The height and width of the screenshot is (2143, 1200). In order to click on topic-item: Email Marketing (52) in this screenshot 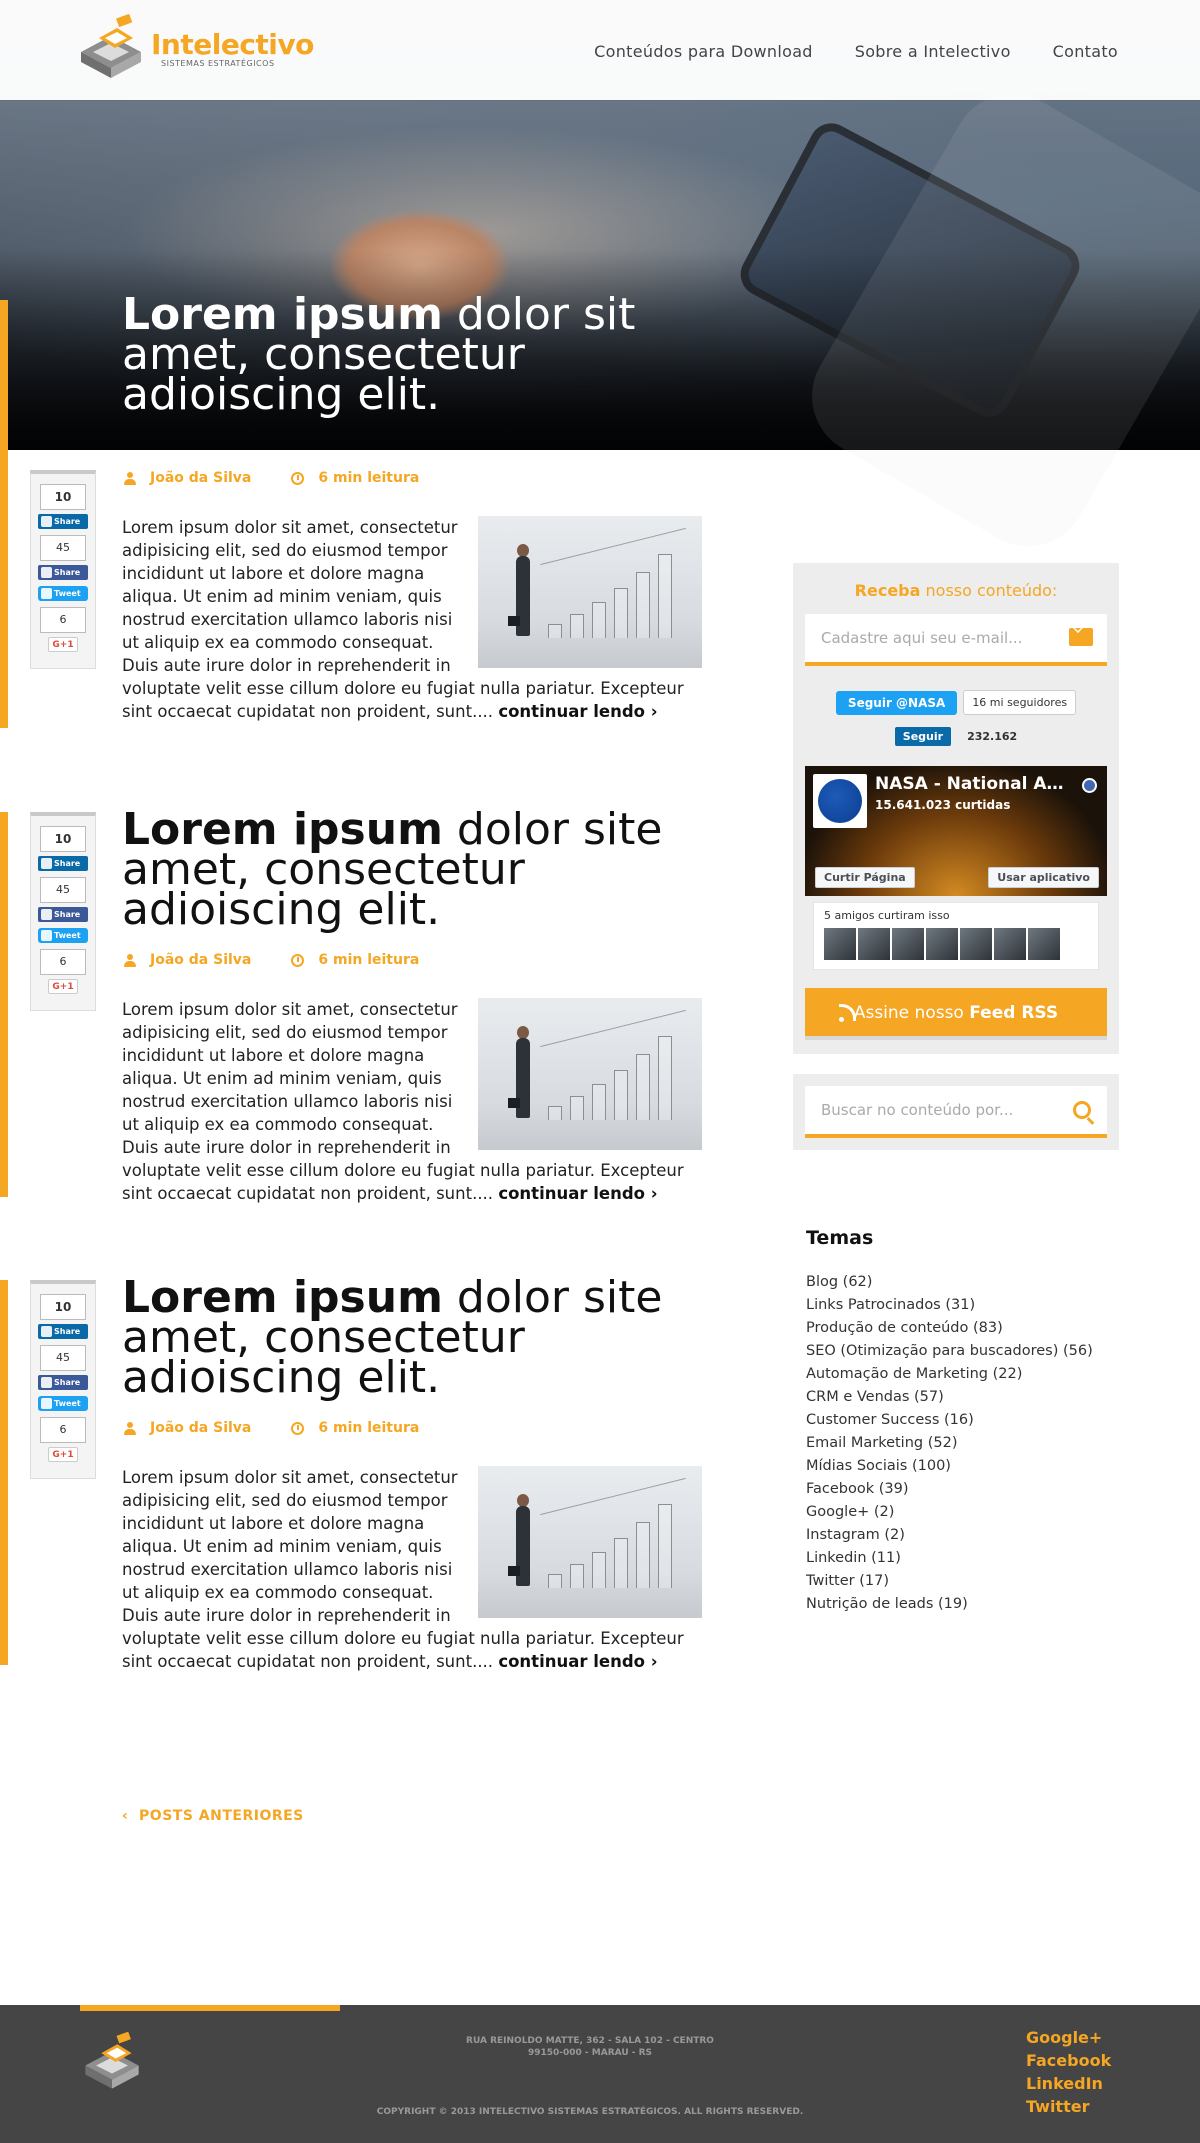, I will do `click(949, 1443)`.